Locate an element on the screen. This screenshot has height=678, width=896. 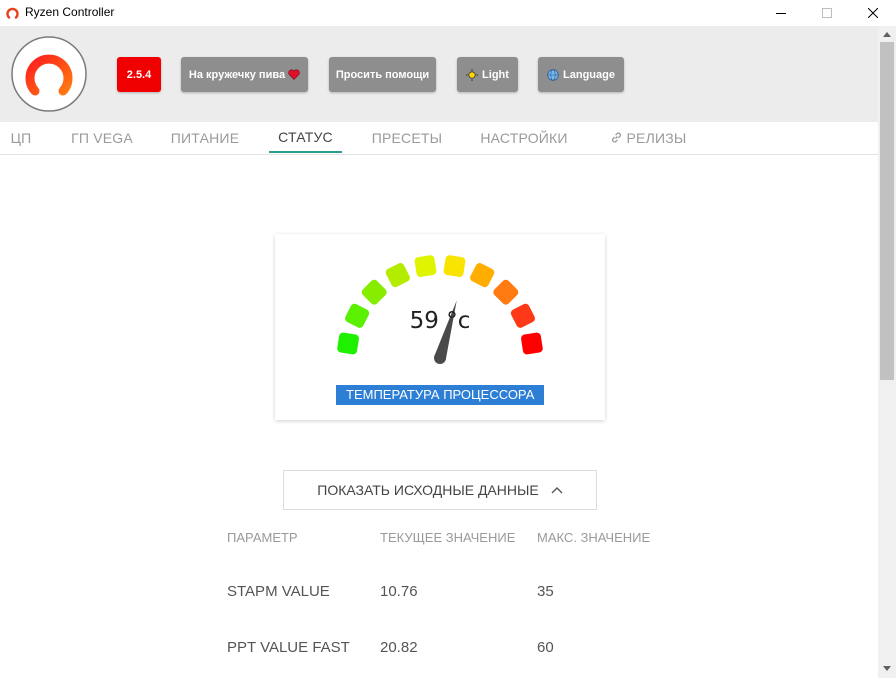
show-raw-data-button: ПОКАЗАТЬ ИСХОДНЫЕ ДАННЫЕ is located at coordinates (440, 490).